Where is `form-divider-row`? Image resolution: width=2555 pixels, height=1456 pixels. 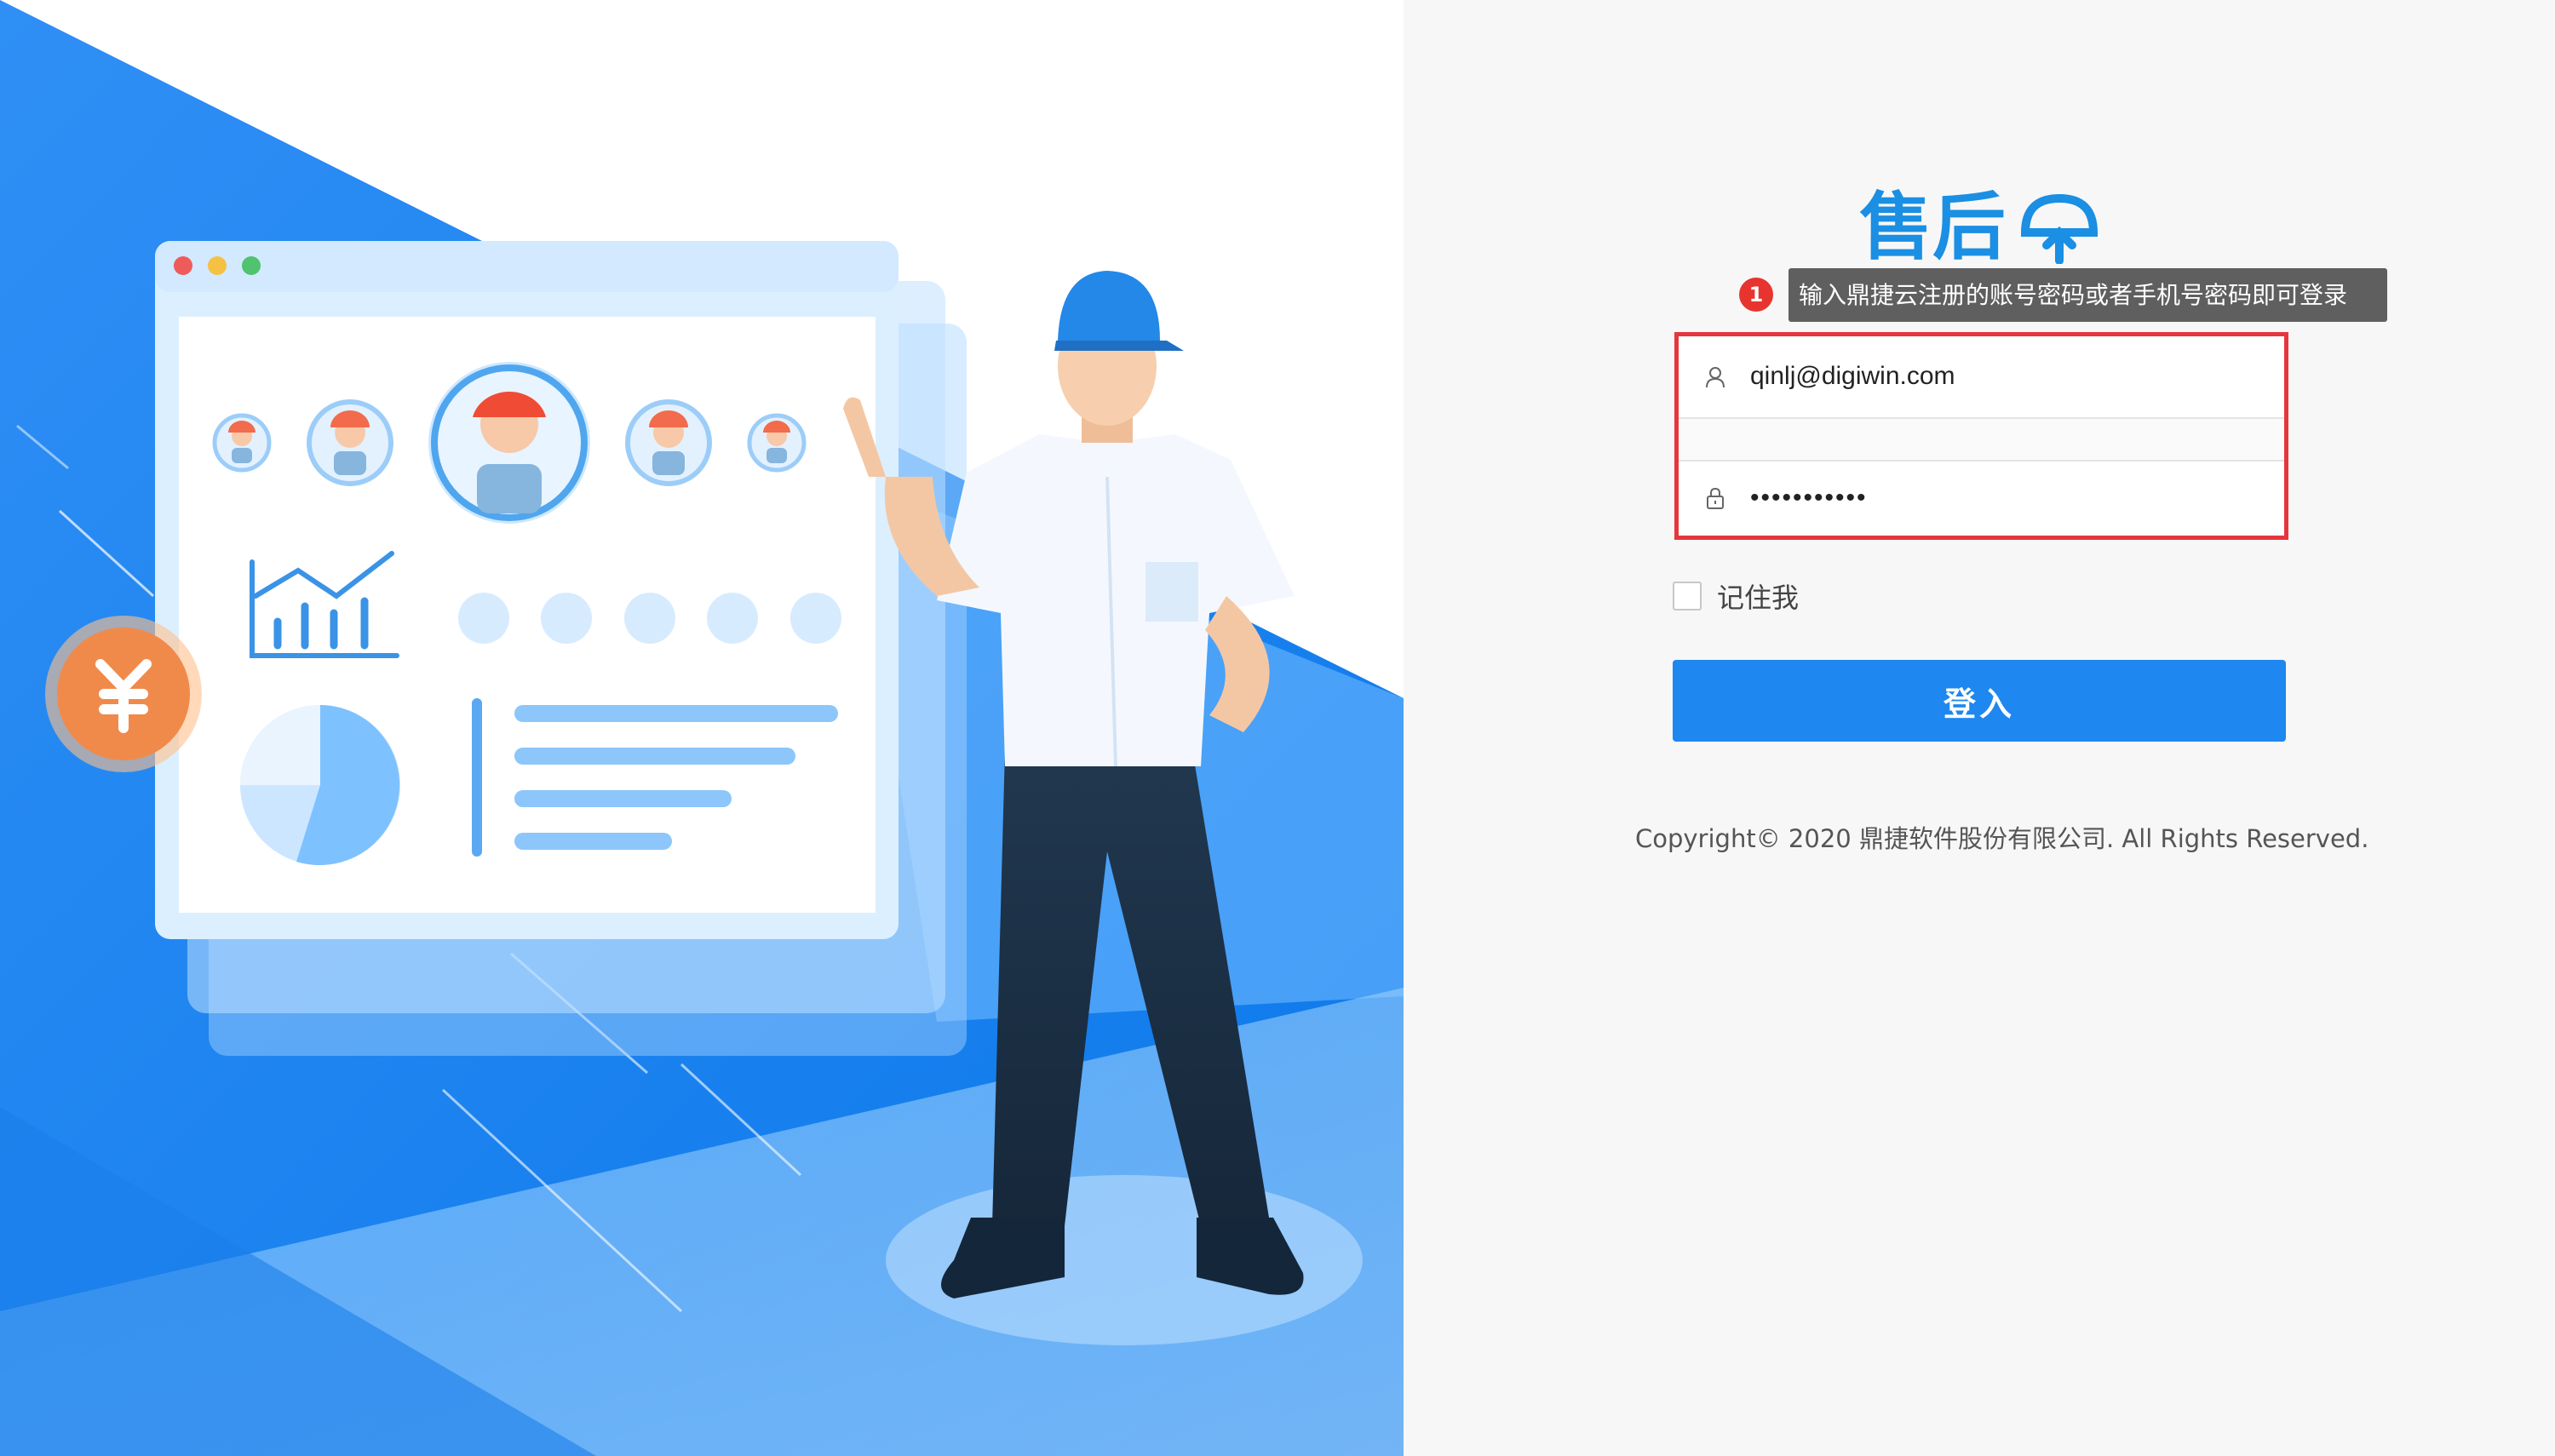 form-divider-row is located at coordinates (1981, 440).